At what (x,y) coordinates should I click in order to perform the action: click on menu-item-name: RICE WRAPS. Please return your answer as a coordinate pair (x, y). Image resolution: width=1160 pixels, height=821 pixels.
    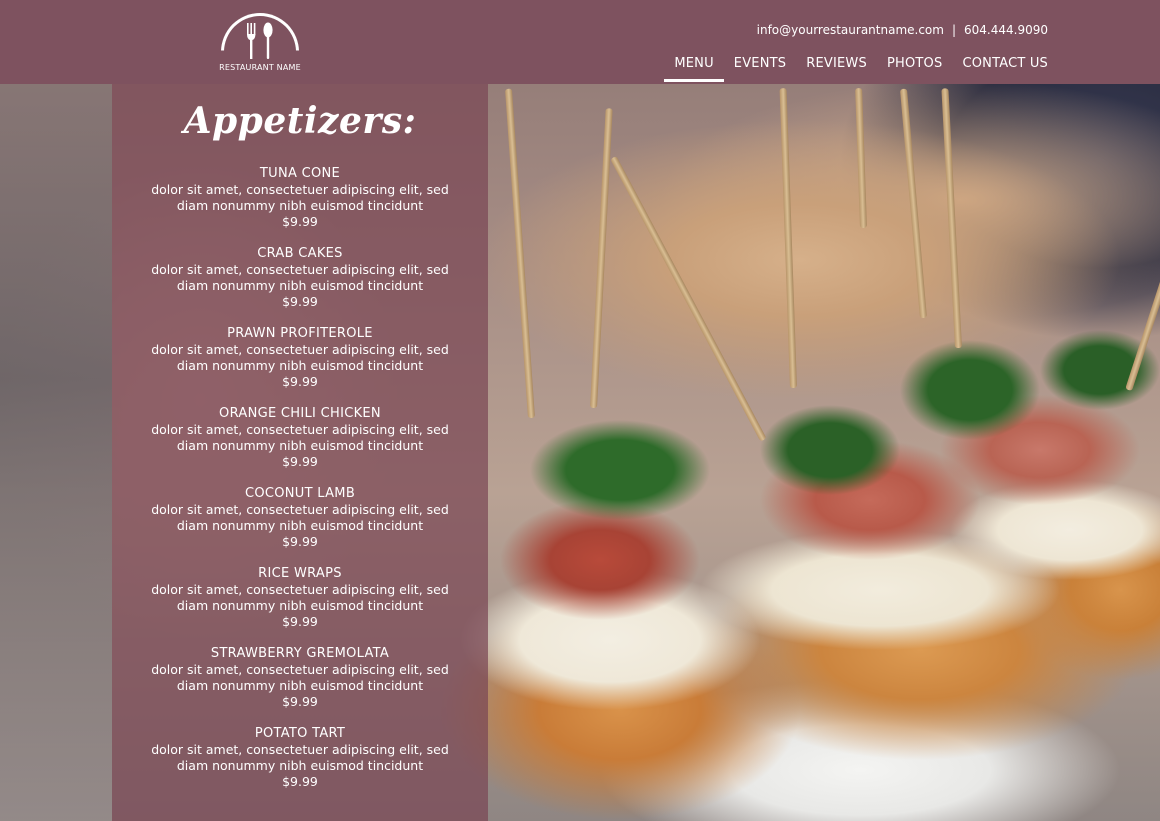
    Looking at the image, I should click on (300, 573).